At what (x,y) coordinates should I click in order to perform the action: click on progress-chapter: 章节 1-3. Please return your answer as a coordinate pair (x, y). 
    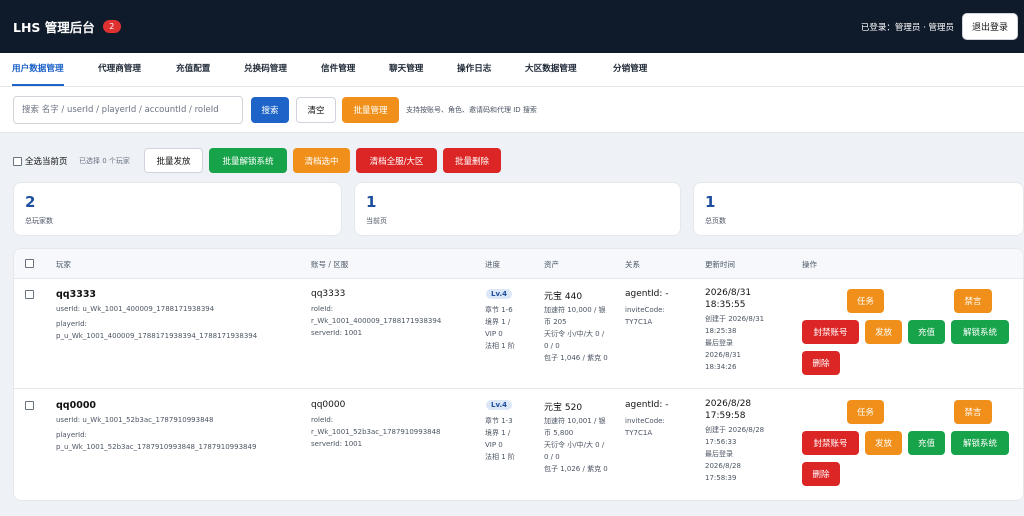
    Looking at the image, I should click on (499, 421).